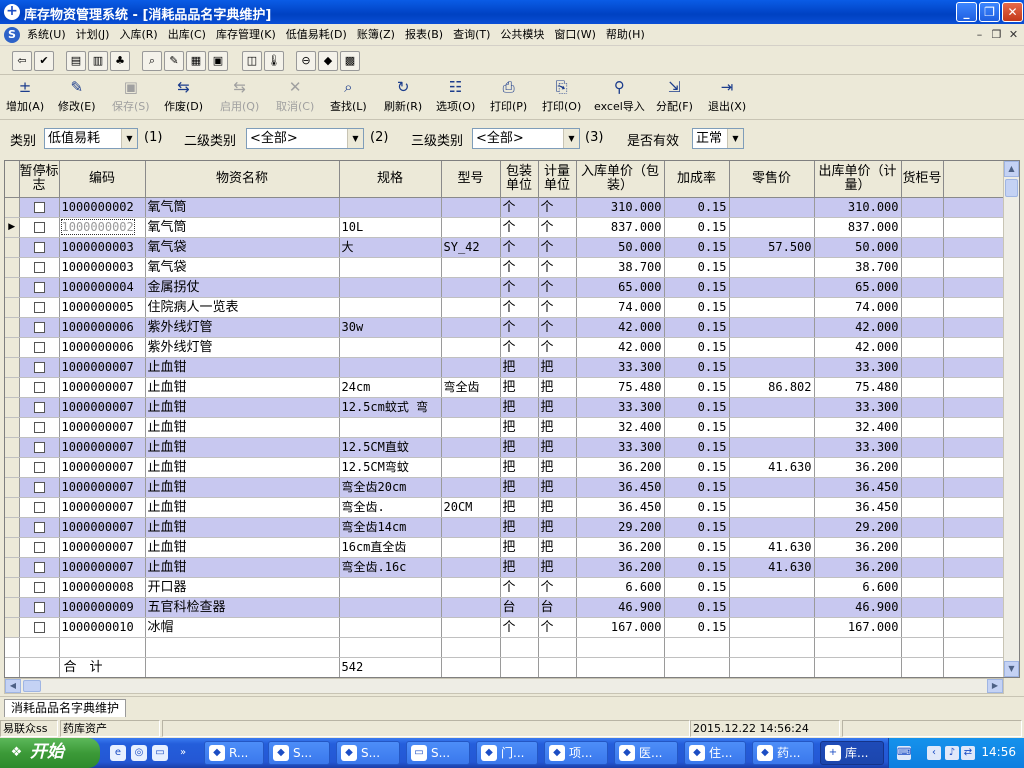 Image resolution: width=1024 pixels, height=768 pixels. Describe the element at coordinates (22, 61) in the screenshot. I see `login-icon: ⇦` at that location.